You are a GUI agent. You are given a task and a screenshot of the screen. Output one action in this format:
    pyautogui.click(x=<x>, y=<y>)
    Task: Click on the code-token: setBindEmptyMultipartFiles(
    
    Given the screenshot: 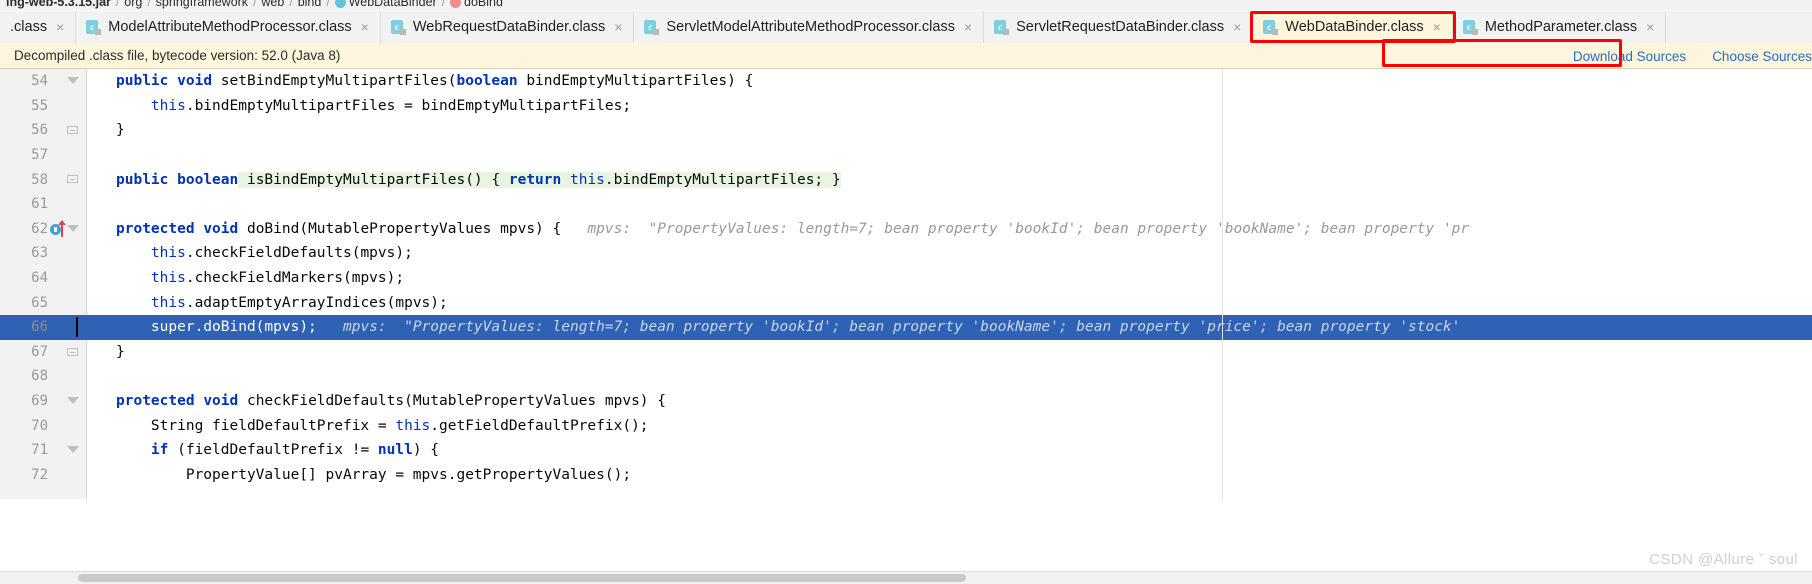 What is the action you would take?
    pyautogui.click(x=334, y=81)
    